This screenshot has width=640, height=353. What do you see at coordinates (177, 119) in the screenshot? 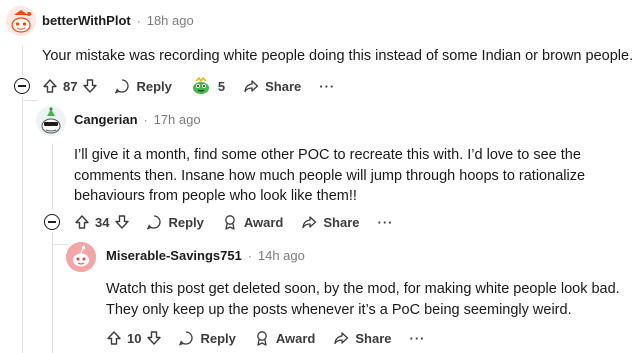
I see `timestamp: 17h ago` at bounding box center [177, 119].